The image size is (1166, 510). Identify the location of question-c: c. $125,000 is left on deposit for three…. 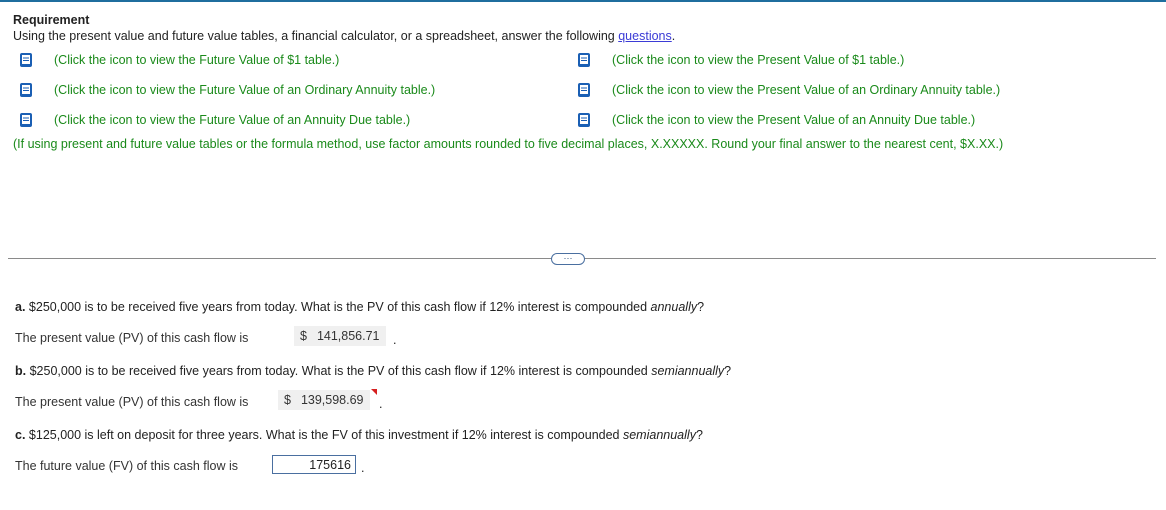
(359, 435).